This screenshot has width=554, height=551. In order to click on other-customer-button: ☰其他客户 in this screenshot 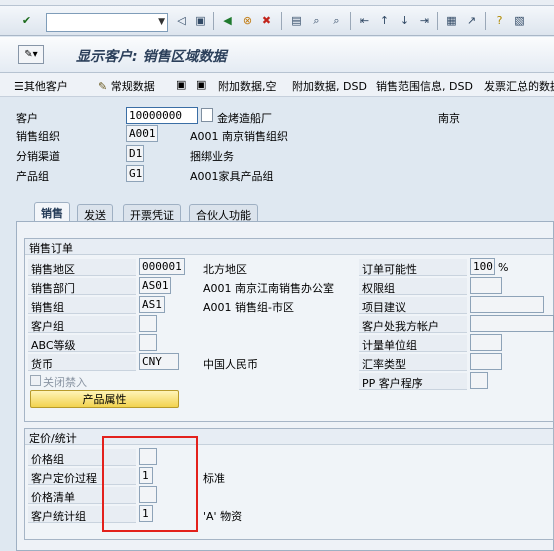, I will do `click(41, 86)`.